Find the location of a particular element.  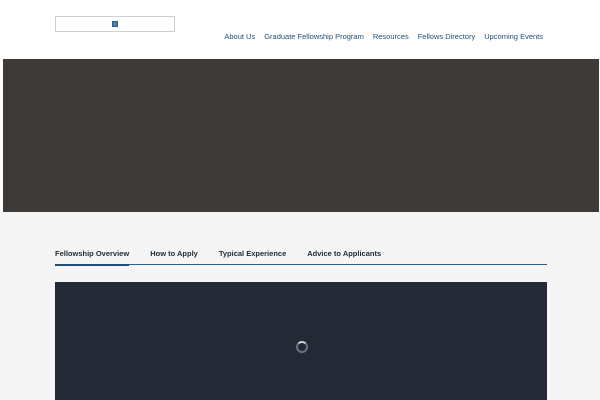

nav-about-us: About Us is located at coordinates (239, 36).